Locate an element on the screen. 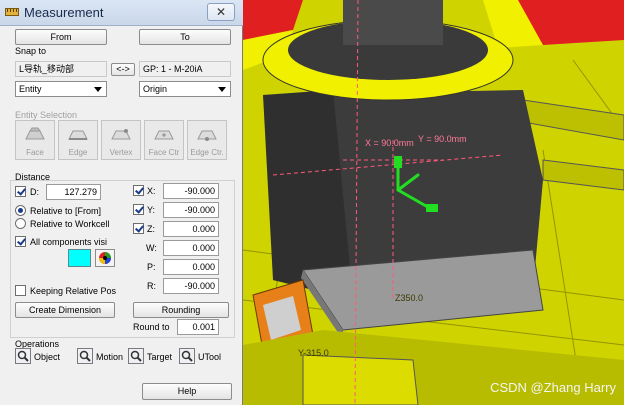 The image size is (624, 405). dialog-title: Measurement is located at coordinates (64, 12).